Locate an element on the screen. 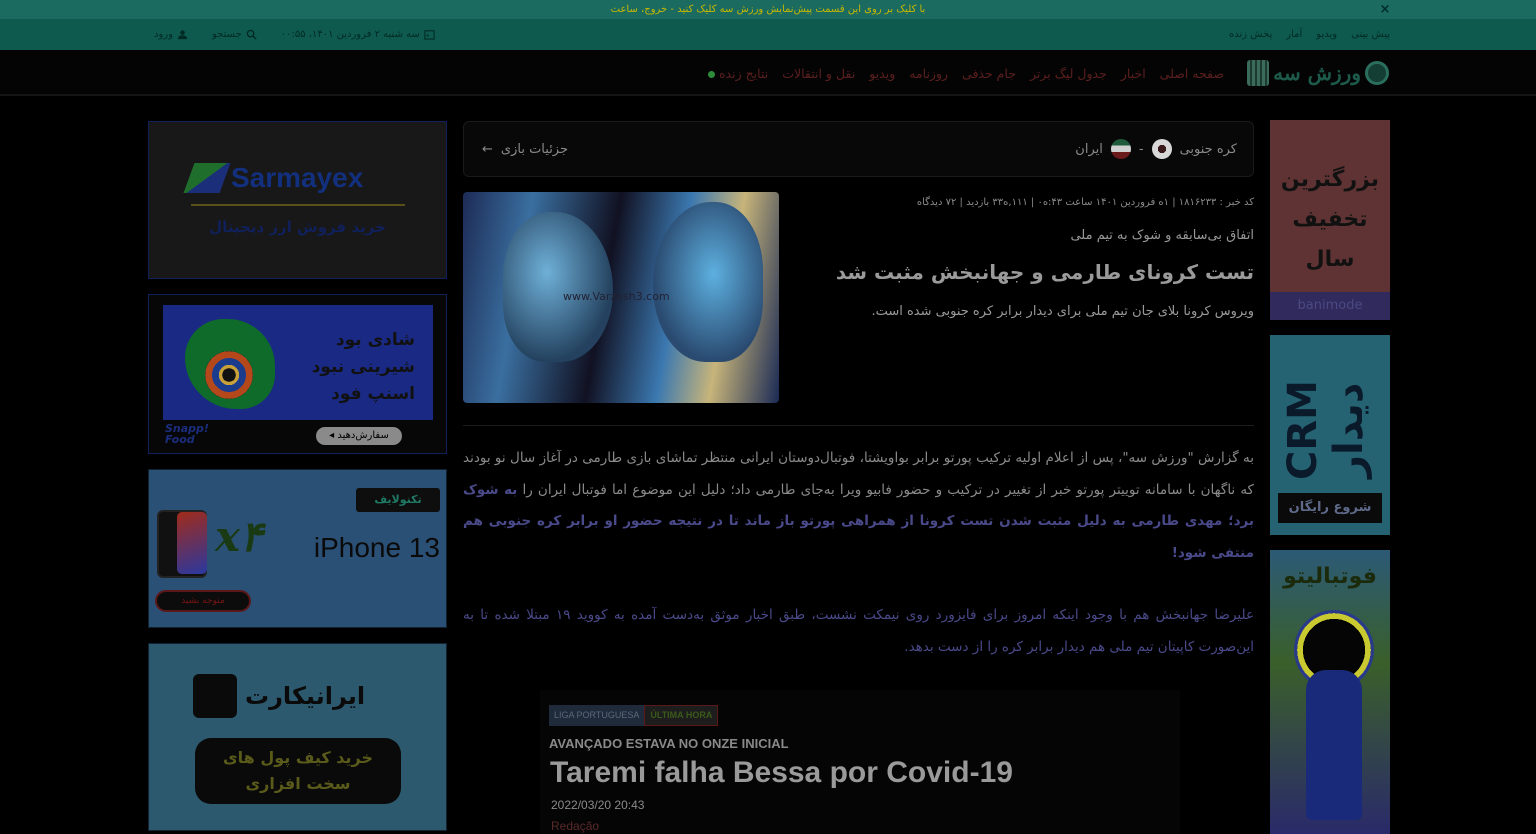 Image resolution: width=1536 pixels, height=834 pixels. ad-sarmayex: Sarmayex خرید فروش ارز دیجیتال is located at coordinates (297, 200).